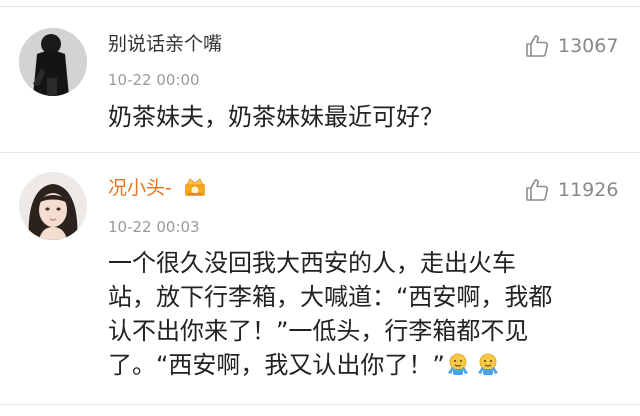 Image resolution: width=640 pixels, height=416 pixels. Describe the element at coordinates (330, 297) in the screenshot. I see `comment-line: 站，放下行李箱，大喊道：“西安啊，我都` at that location.